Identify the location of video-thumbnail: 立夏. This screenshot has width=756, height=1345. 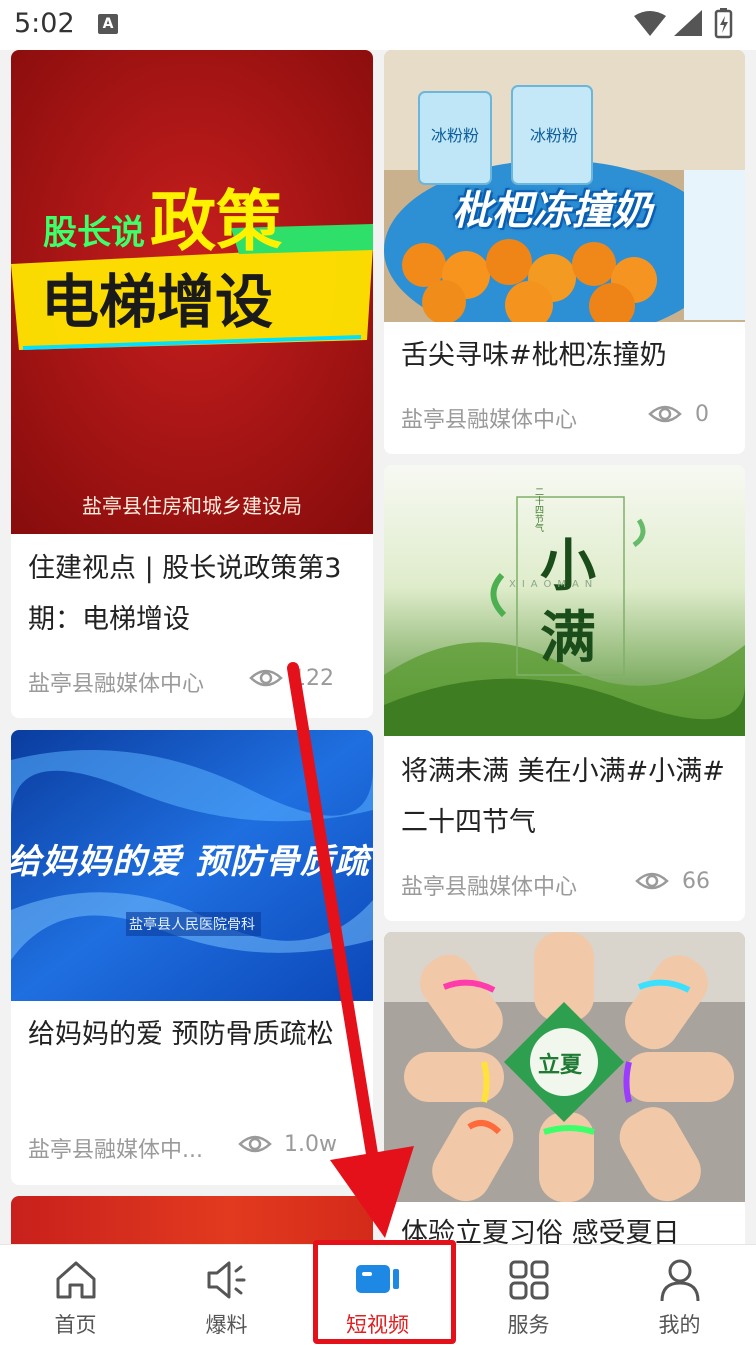
(564, 1067).